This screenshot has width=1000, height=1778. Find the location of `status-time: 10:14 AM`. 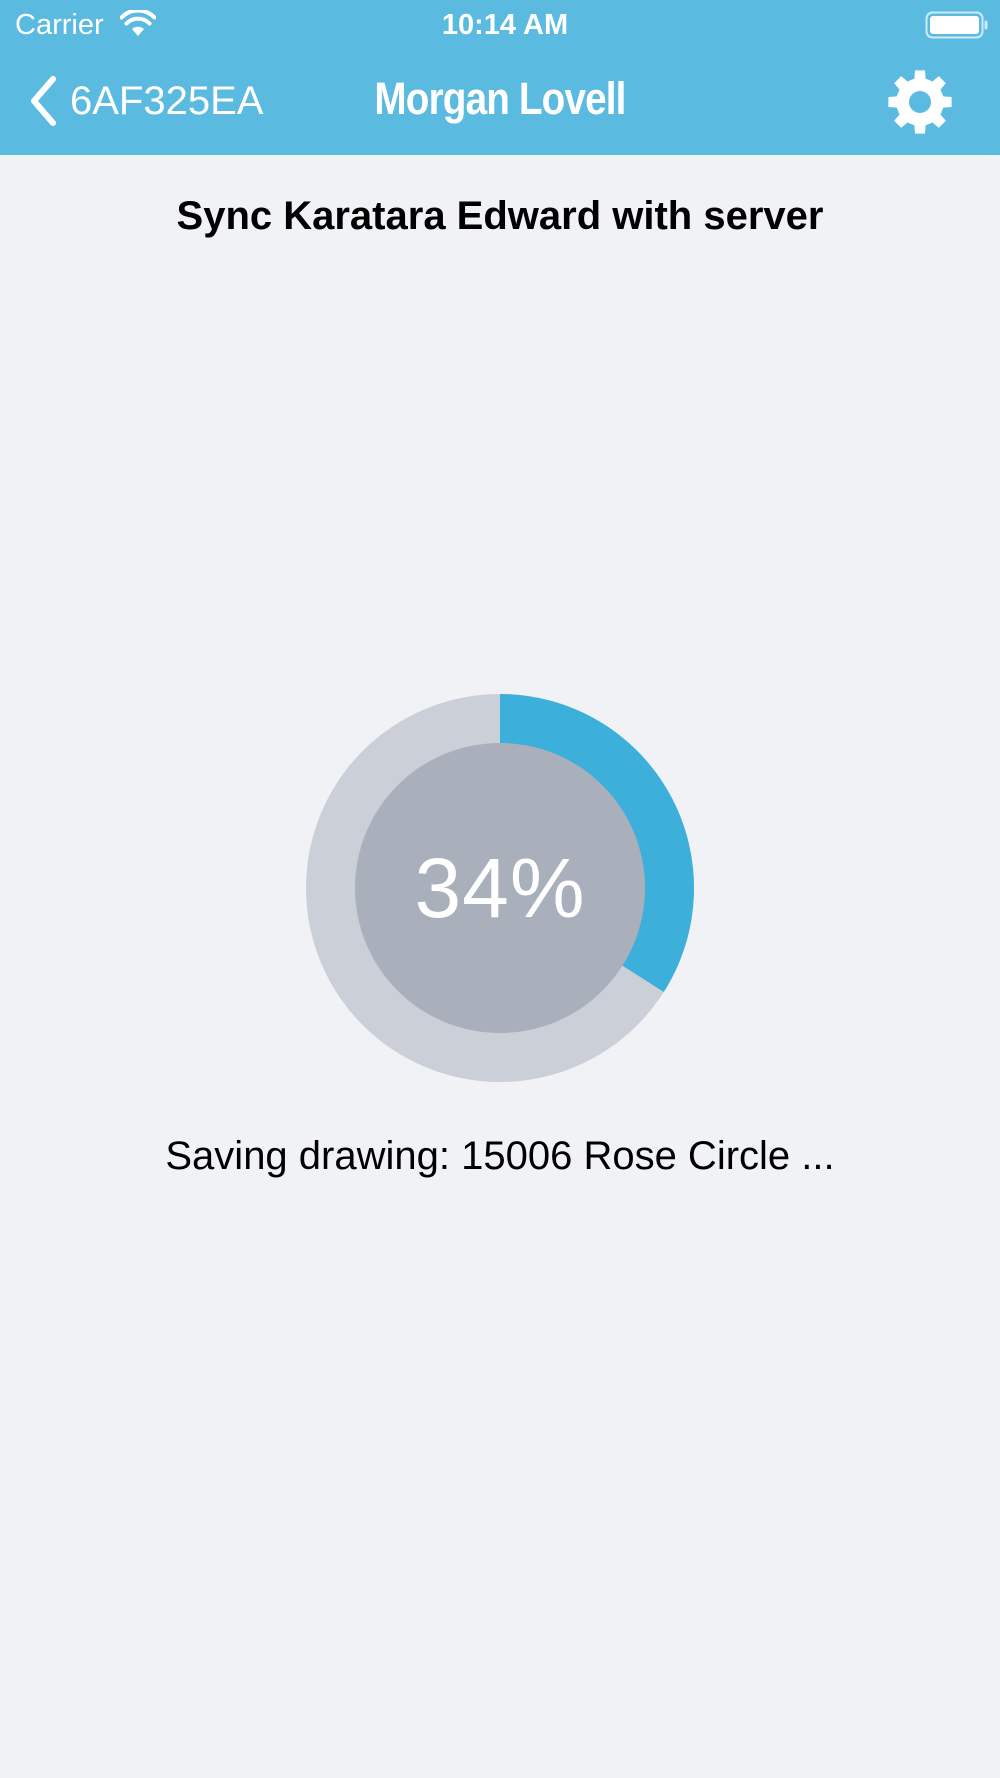

status-time: 10:14 AM is located at coordinates (505, 25).